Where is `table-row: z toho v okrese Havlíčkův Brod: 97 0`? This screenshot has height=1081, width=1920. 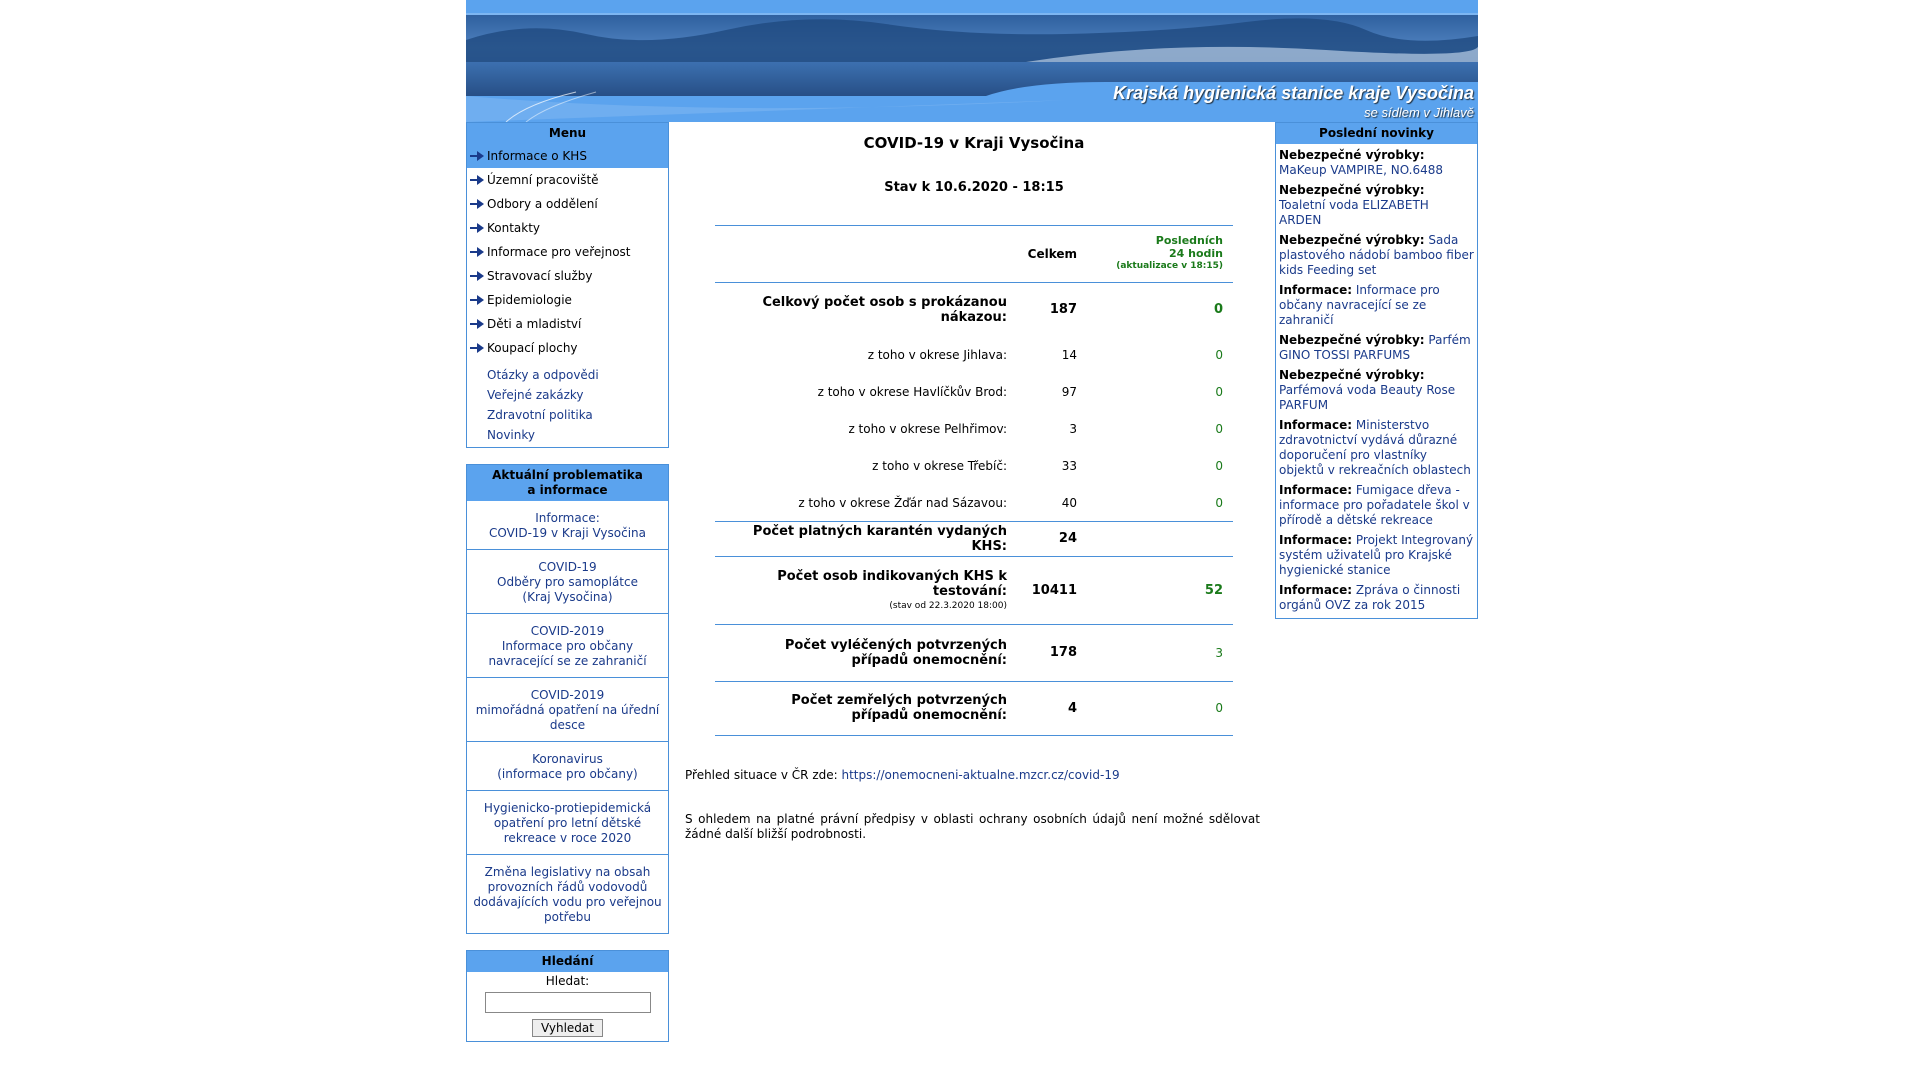
table-row: z toho v okrese Havlíčkův Brod: 97 0 is located at coordinates (974, 392).